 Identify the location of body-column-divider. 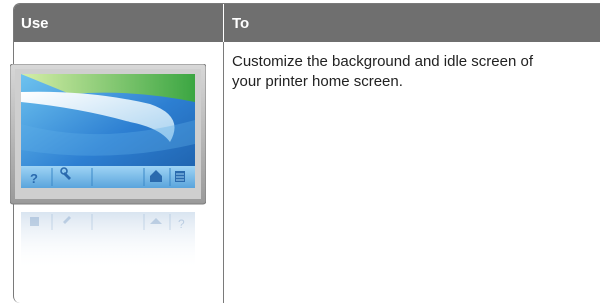
(223, 172).